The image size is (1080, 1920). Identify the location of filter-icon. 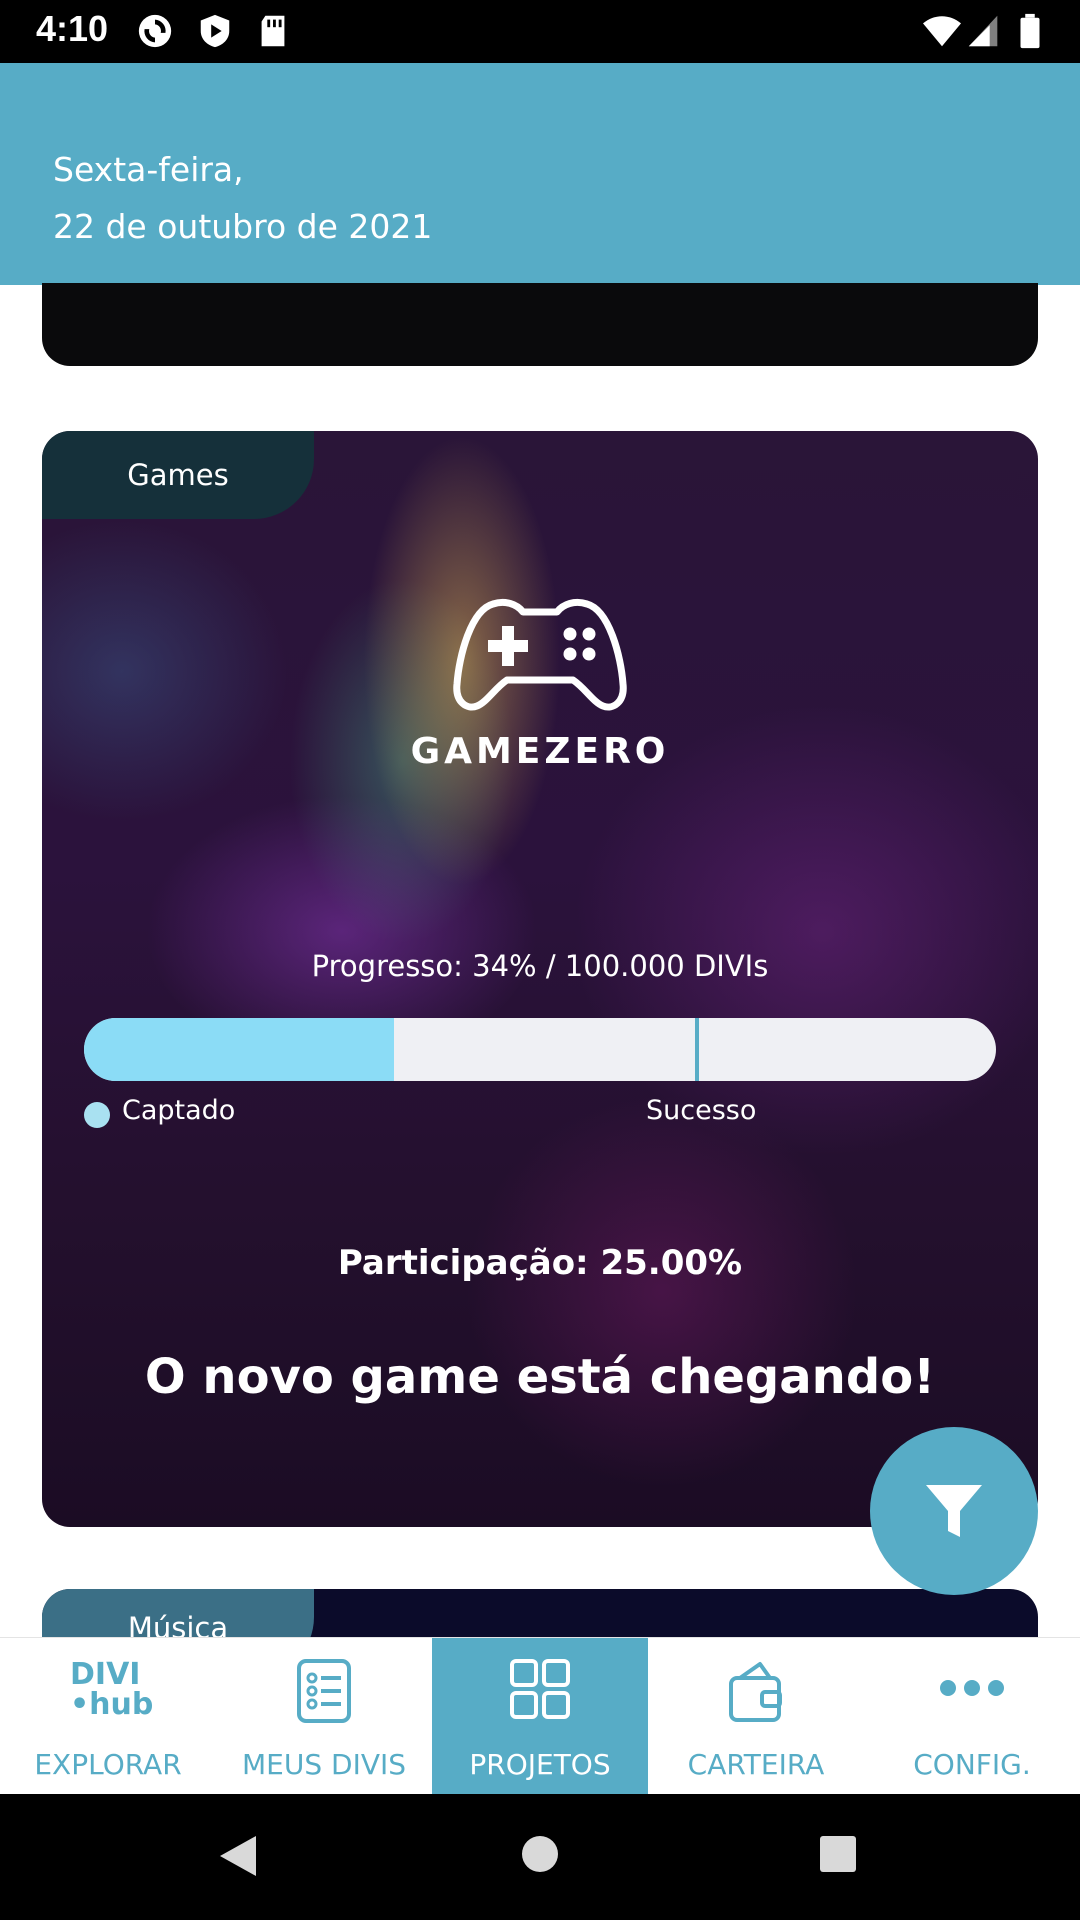
(954, 1511).